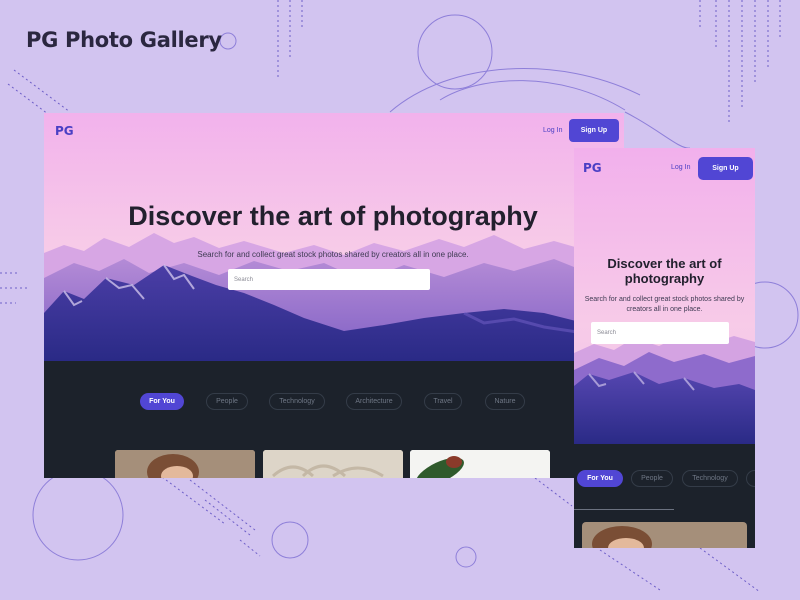 The width and height of the screenshot is (800, 600). I want to click on mobile-category-pill-technology: Technology, so click(710, 478).